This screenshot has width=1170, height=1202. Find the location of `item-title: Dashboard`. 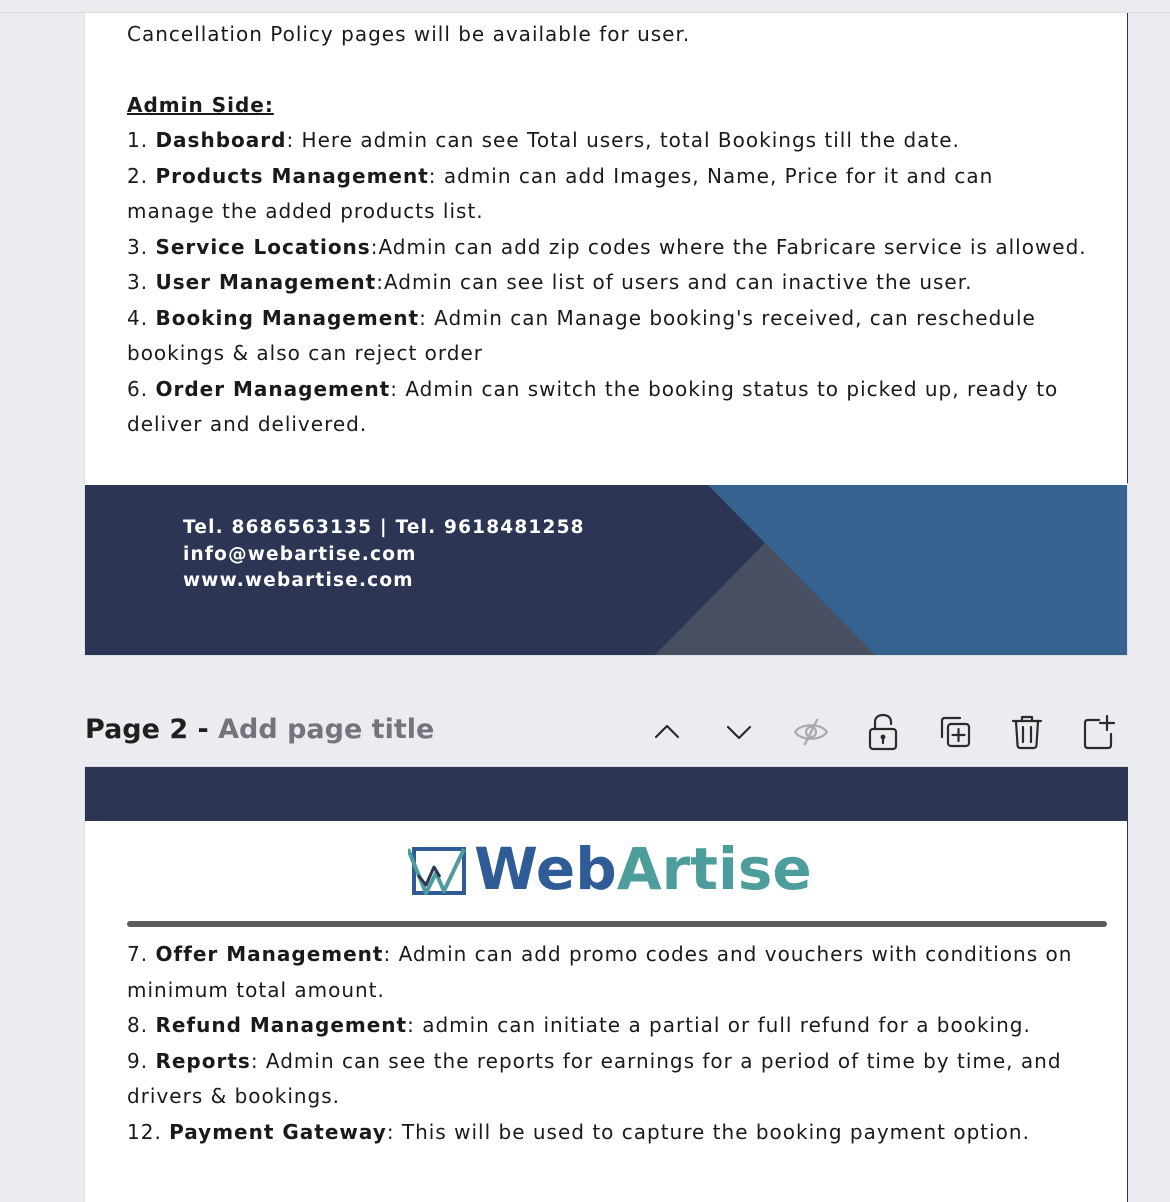

item-title: Dashboard is located at coordinates (221, 140).